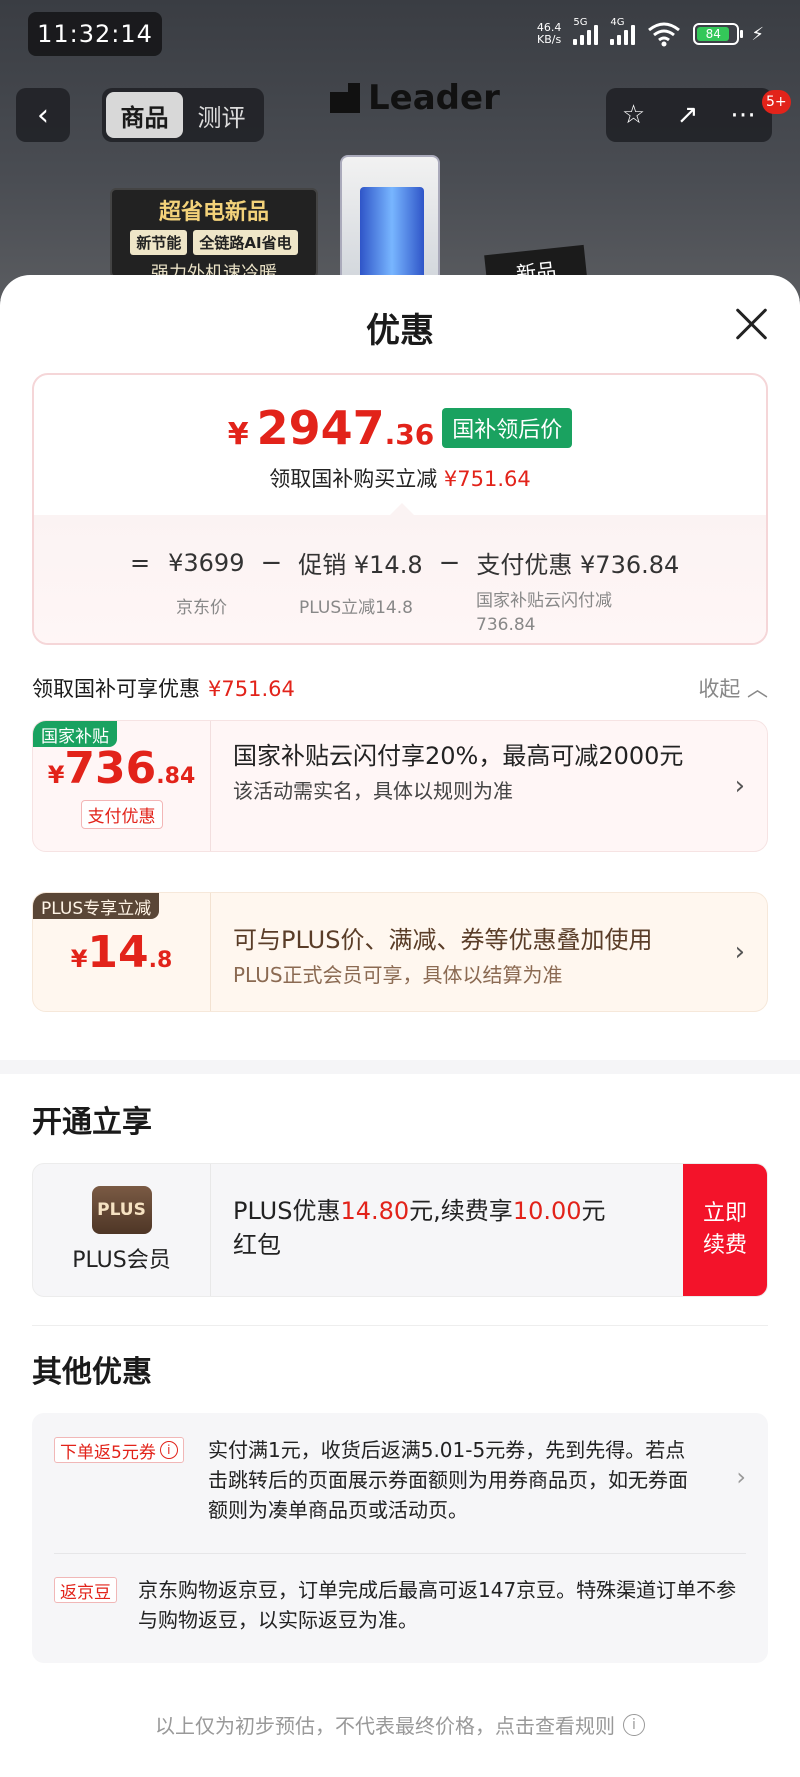  I want to click on nav-actions: ☆ ↗ ⋯, so click(689, 115).